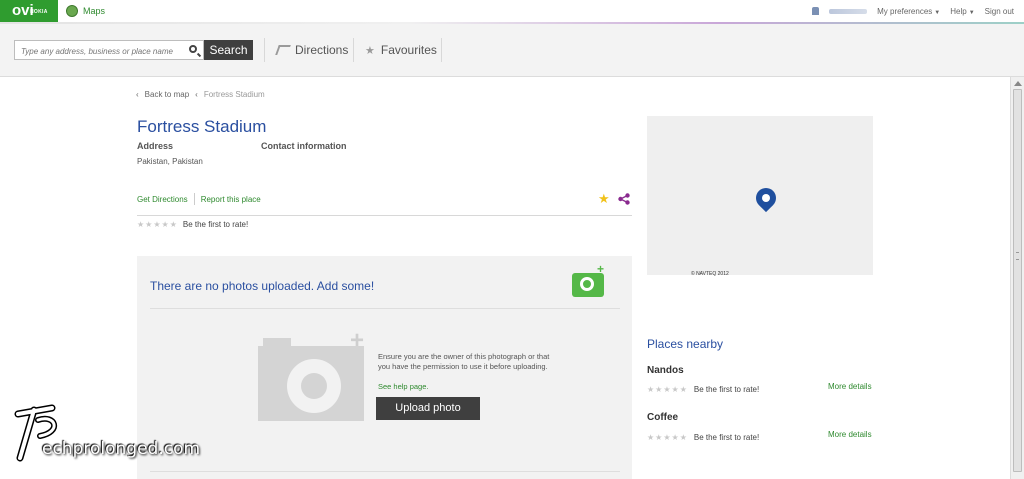 Image resolution: width=1024 pixels, height=479 pixels. I want to click on place-actions: Get Directions Report this place, so click(199, 199).